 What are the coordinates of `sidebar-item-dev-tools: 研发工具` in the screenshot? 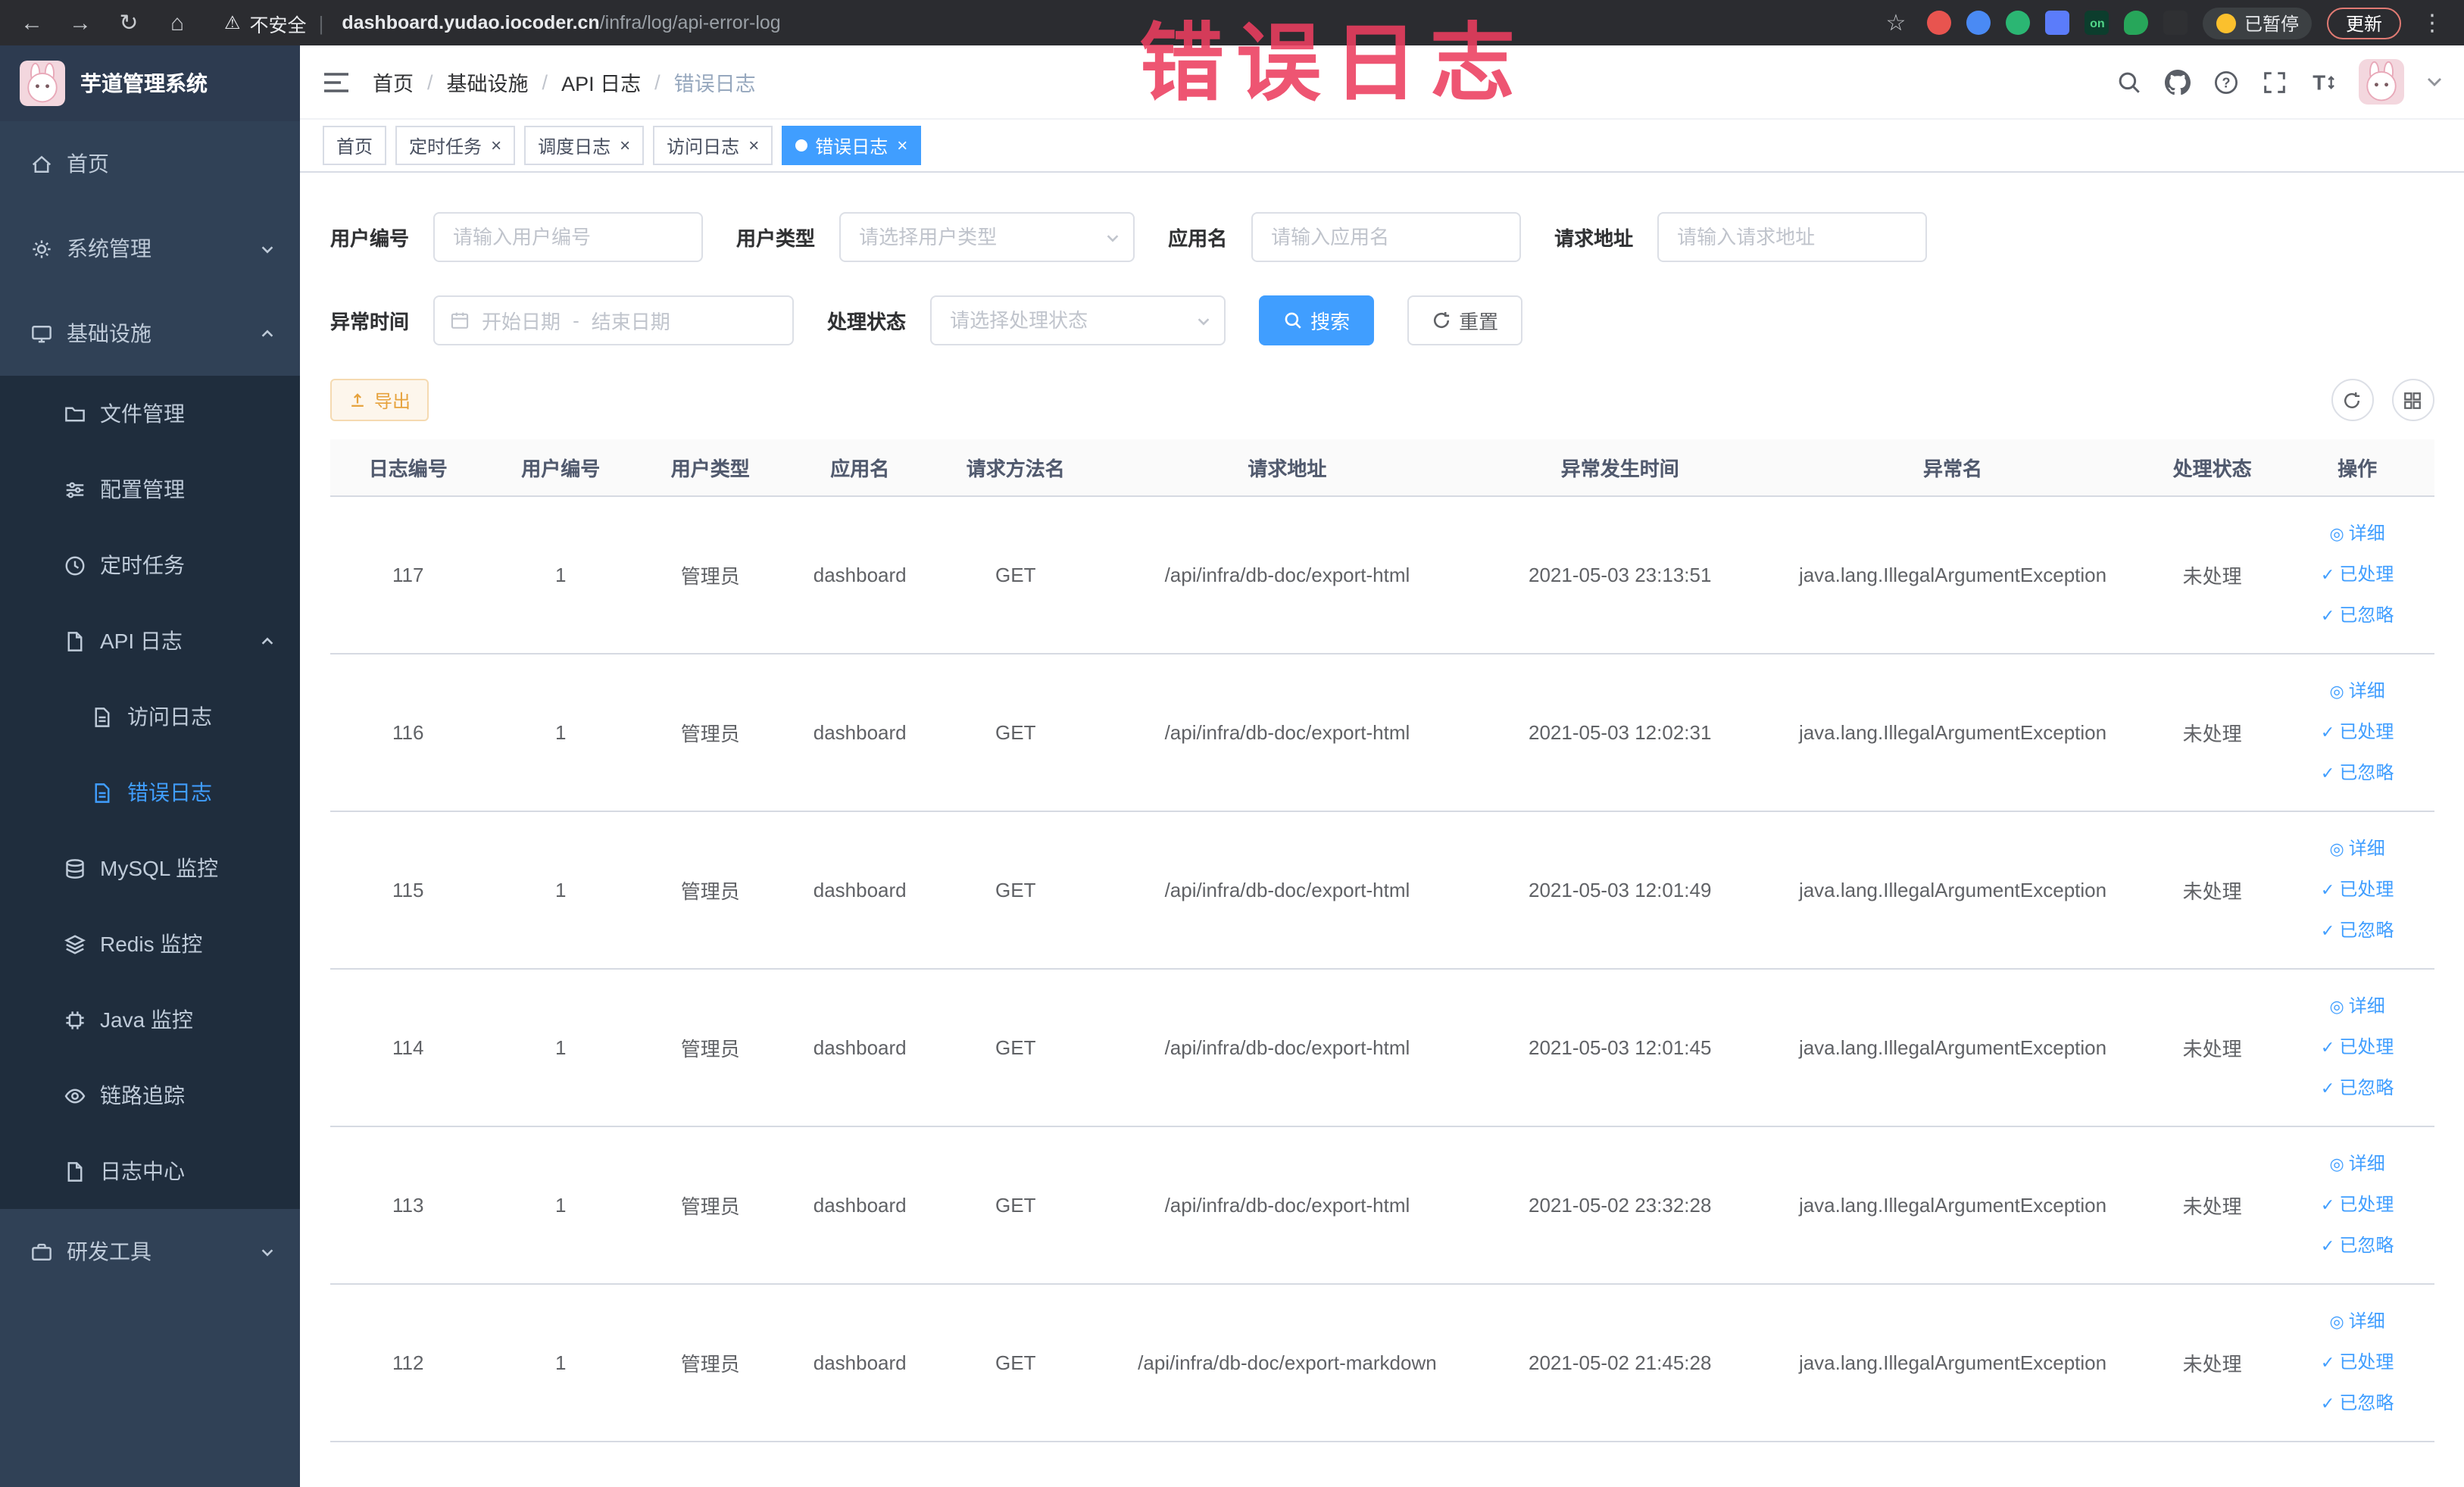 It's located at (150, 1251).